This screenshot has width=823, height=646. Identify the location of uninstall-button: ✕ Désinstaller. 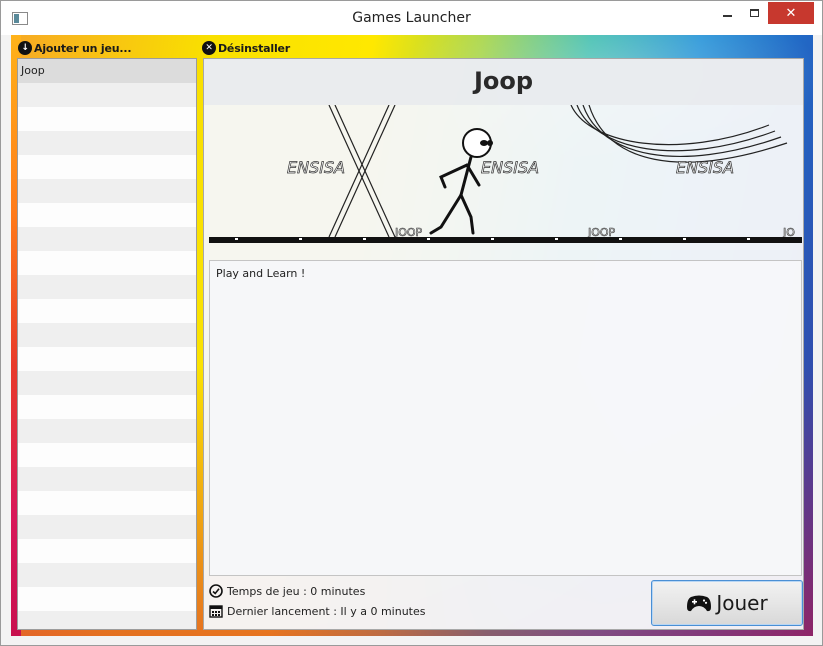
(246, 48).